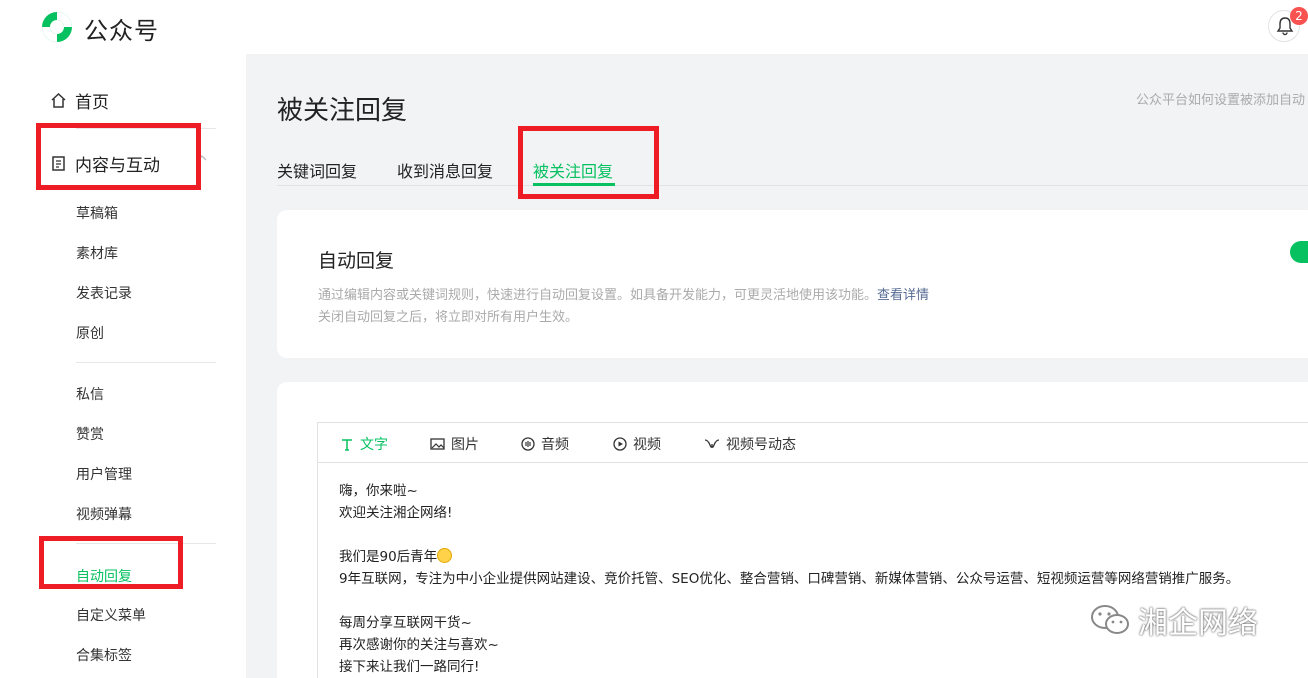 The image size is (1308, 678). What do you see at coordinates (97, 213) in the screenshot?
I see `sidebar-item-drafts: 草稿箱` at bounding box center [97, 213].